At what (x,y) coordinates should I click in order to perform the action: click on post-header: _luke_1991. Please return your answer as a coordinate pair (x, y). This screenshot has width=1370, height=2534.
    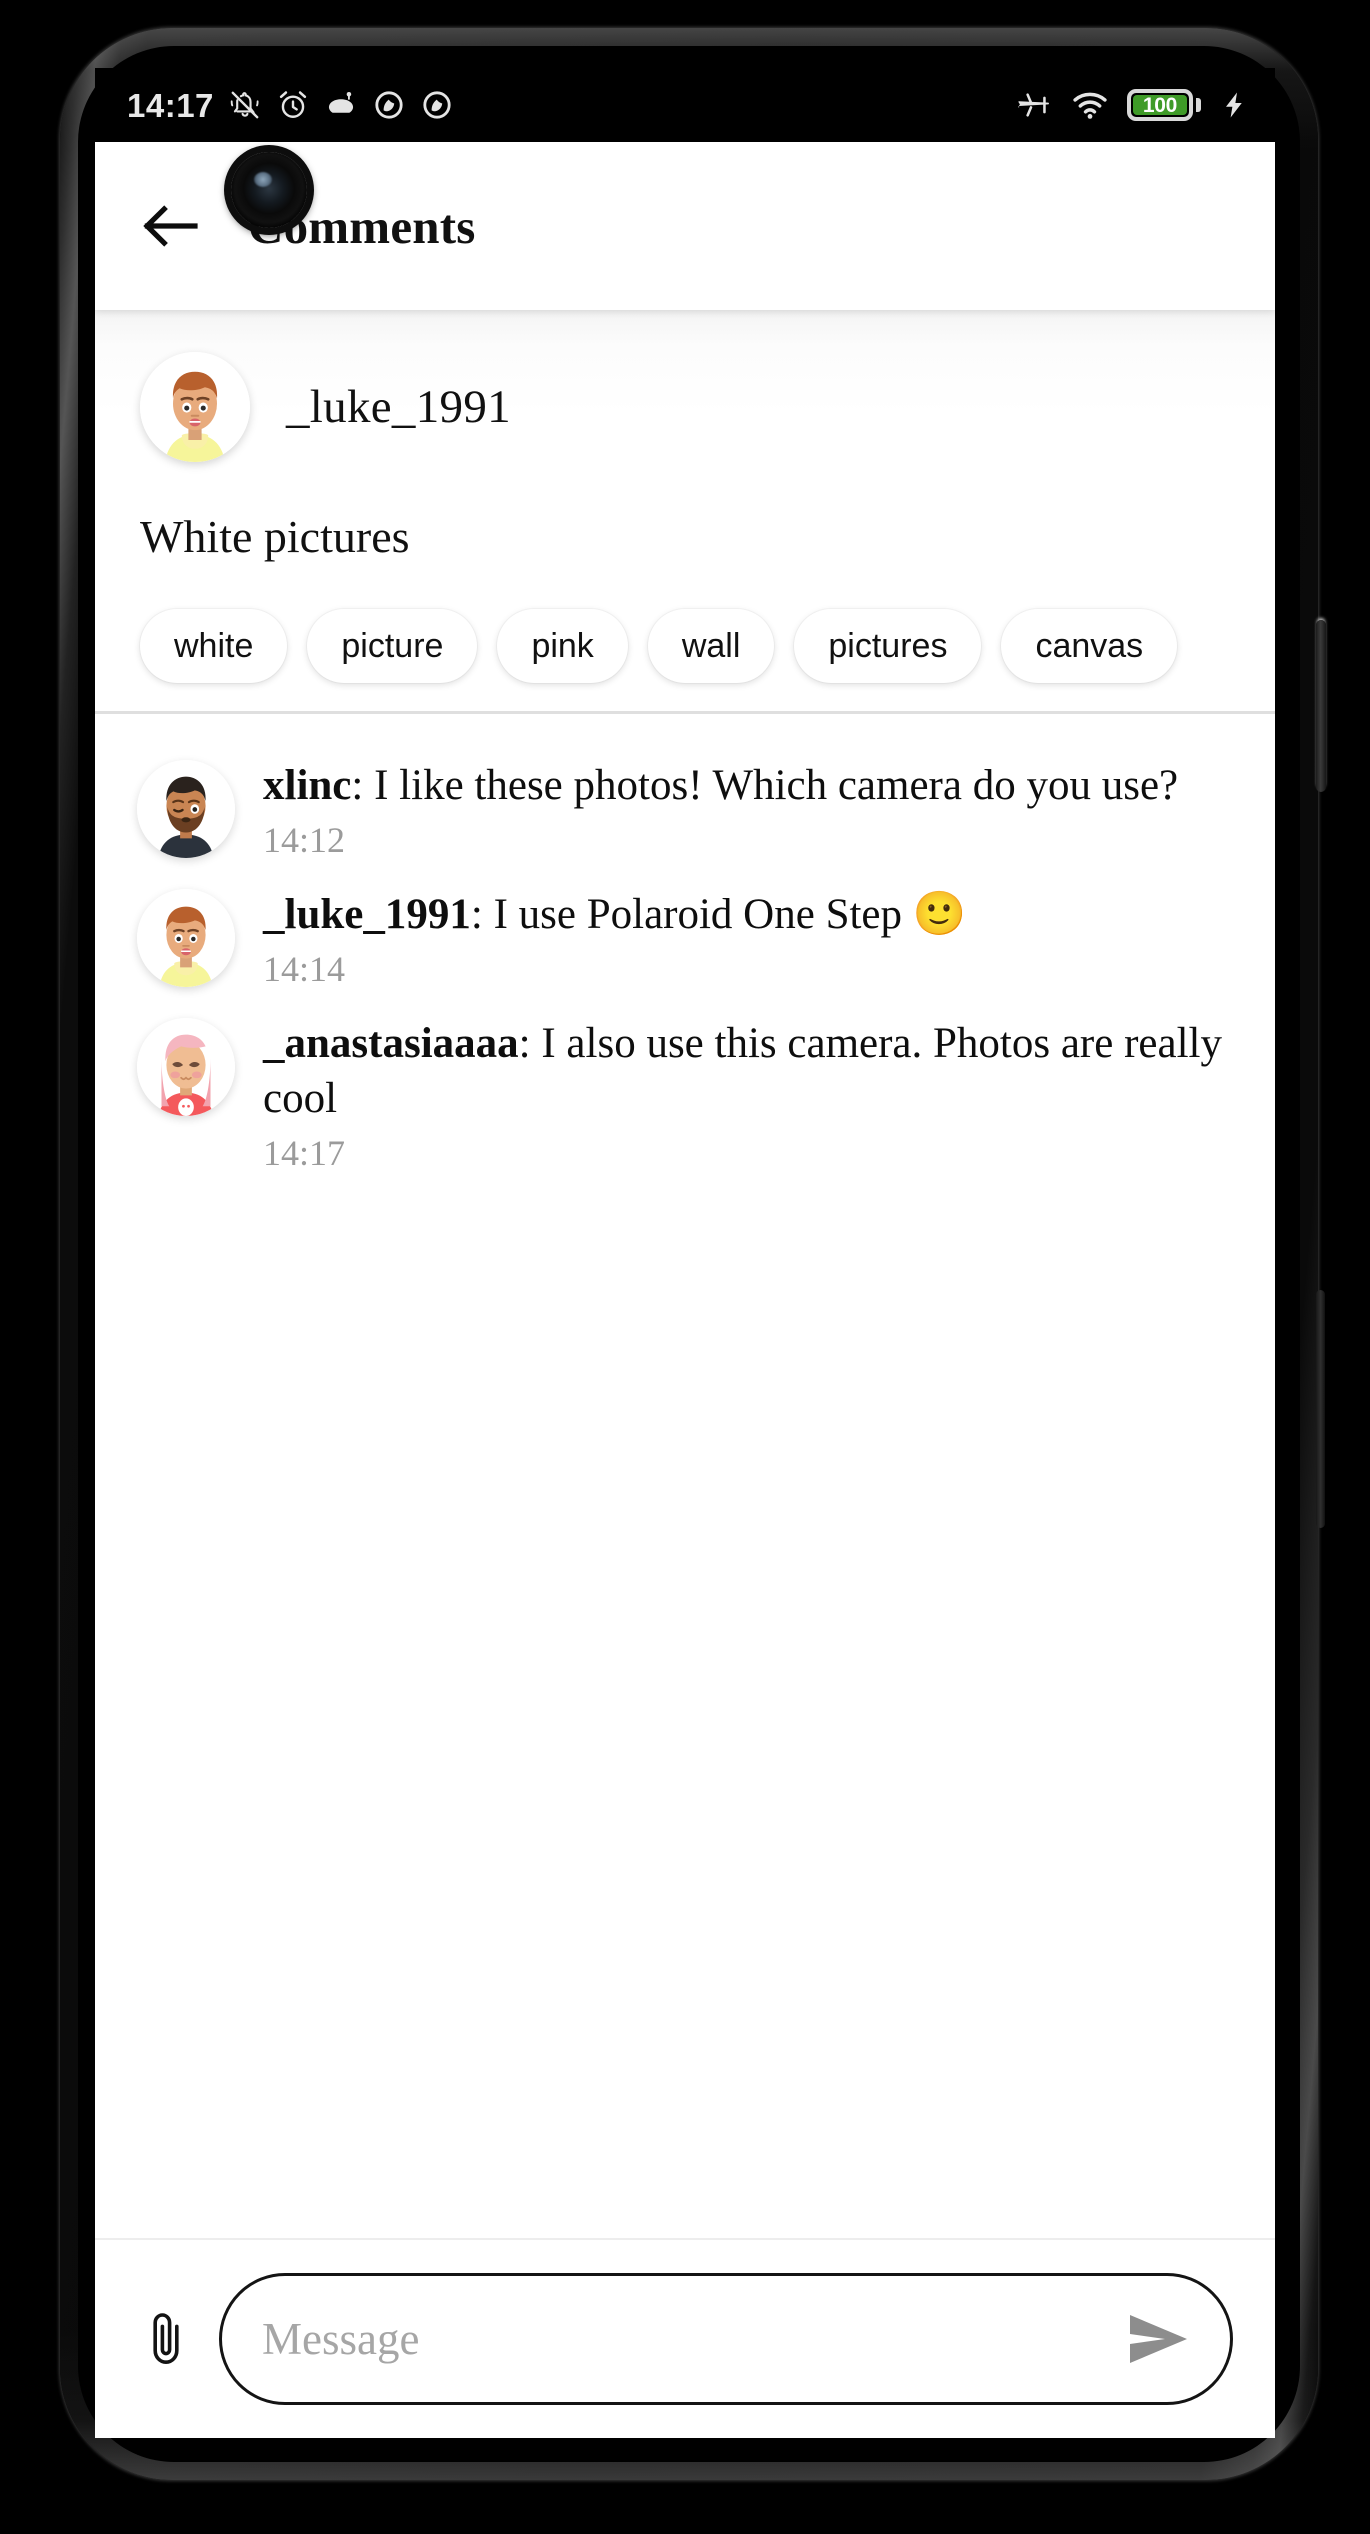
    Looking at the image, I should click on (685, 407).